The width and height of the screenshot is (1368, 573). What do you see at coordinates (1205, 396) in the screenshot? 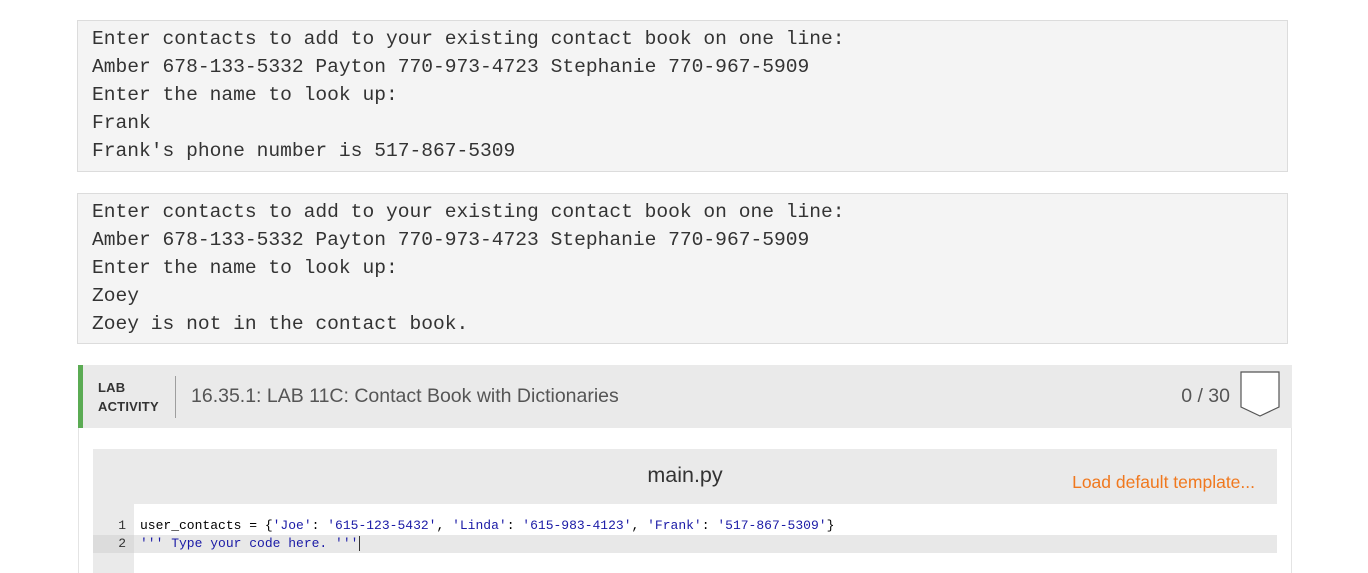
I see `lab-score: 0 / 30` at bounding box center [1205, 396].